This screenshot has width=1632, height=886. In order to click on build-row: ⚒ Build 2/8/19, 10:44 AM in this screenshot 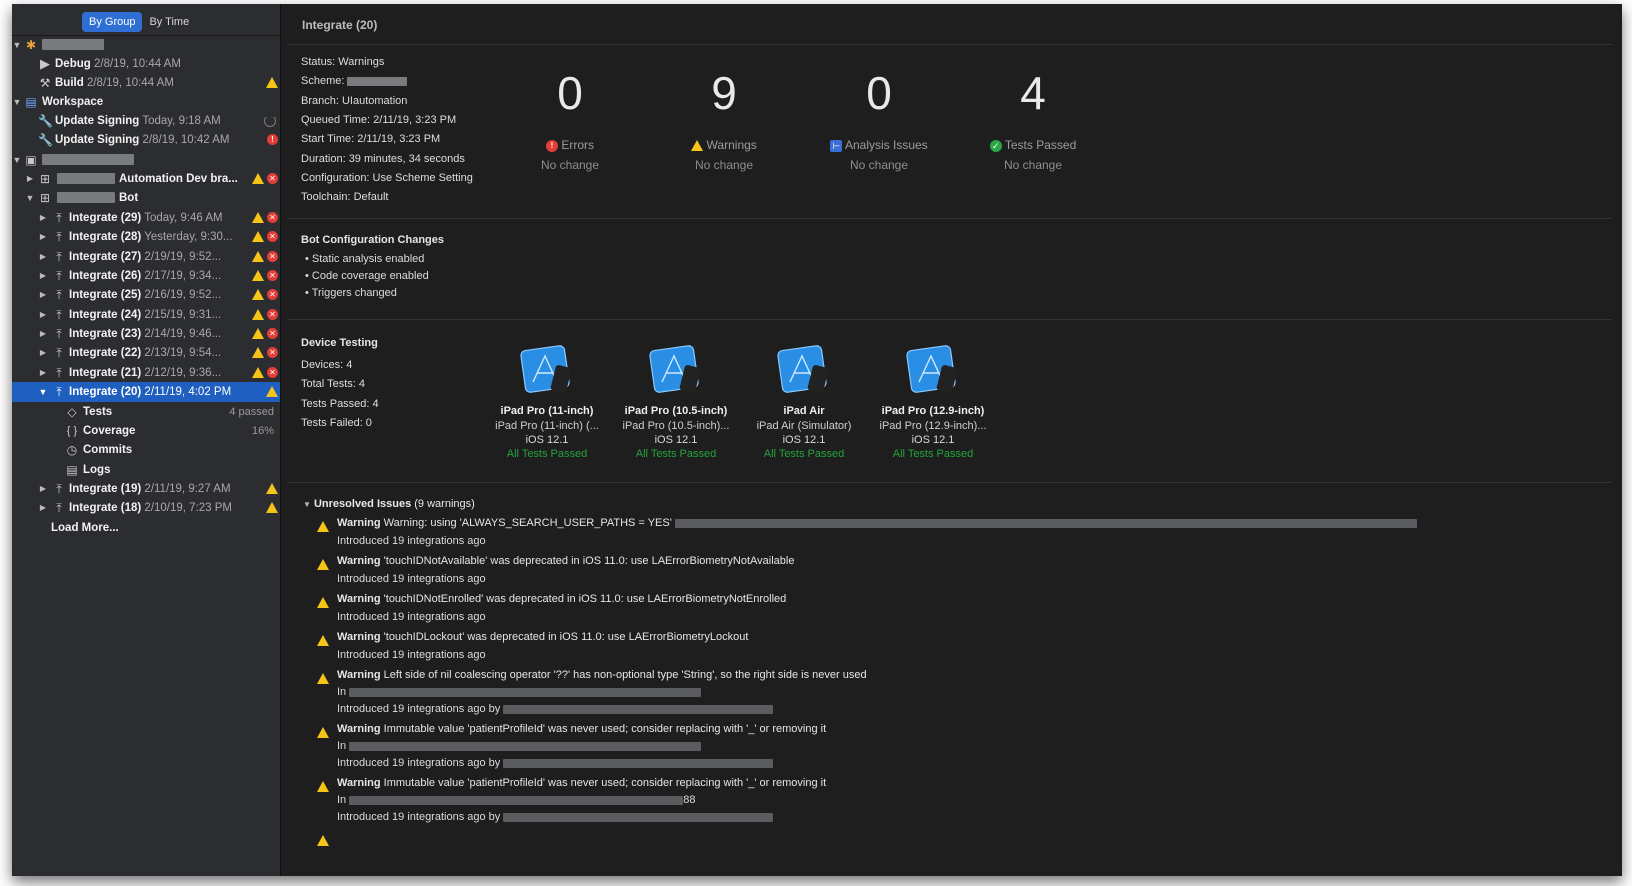, I will do `click(146, 83)`.